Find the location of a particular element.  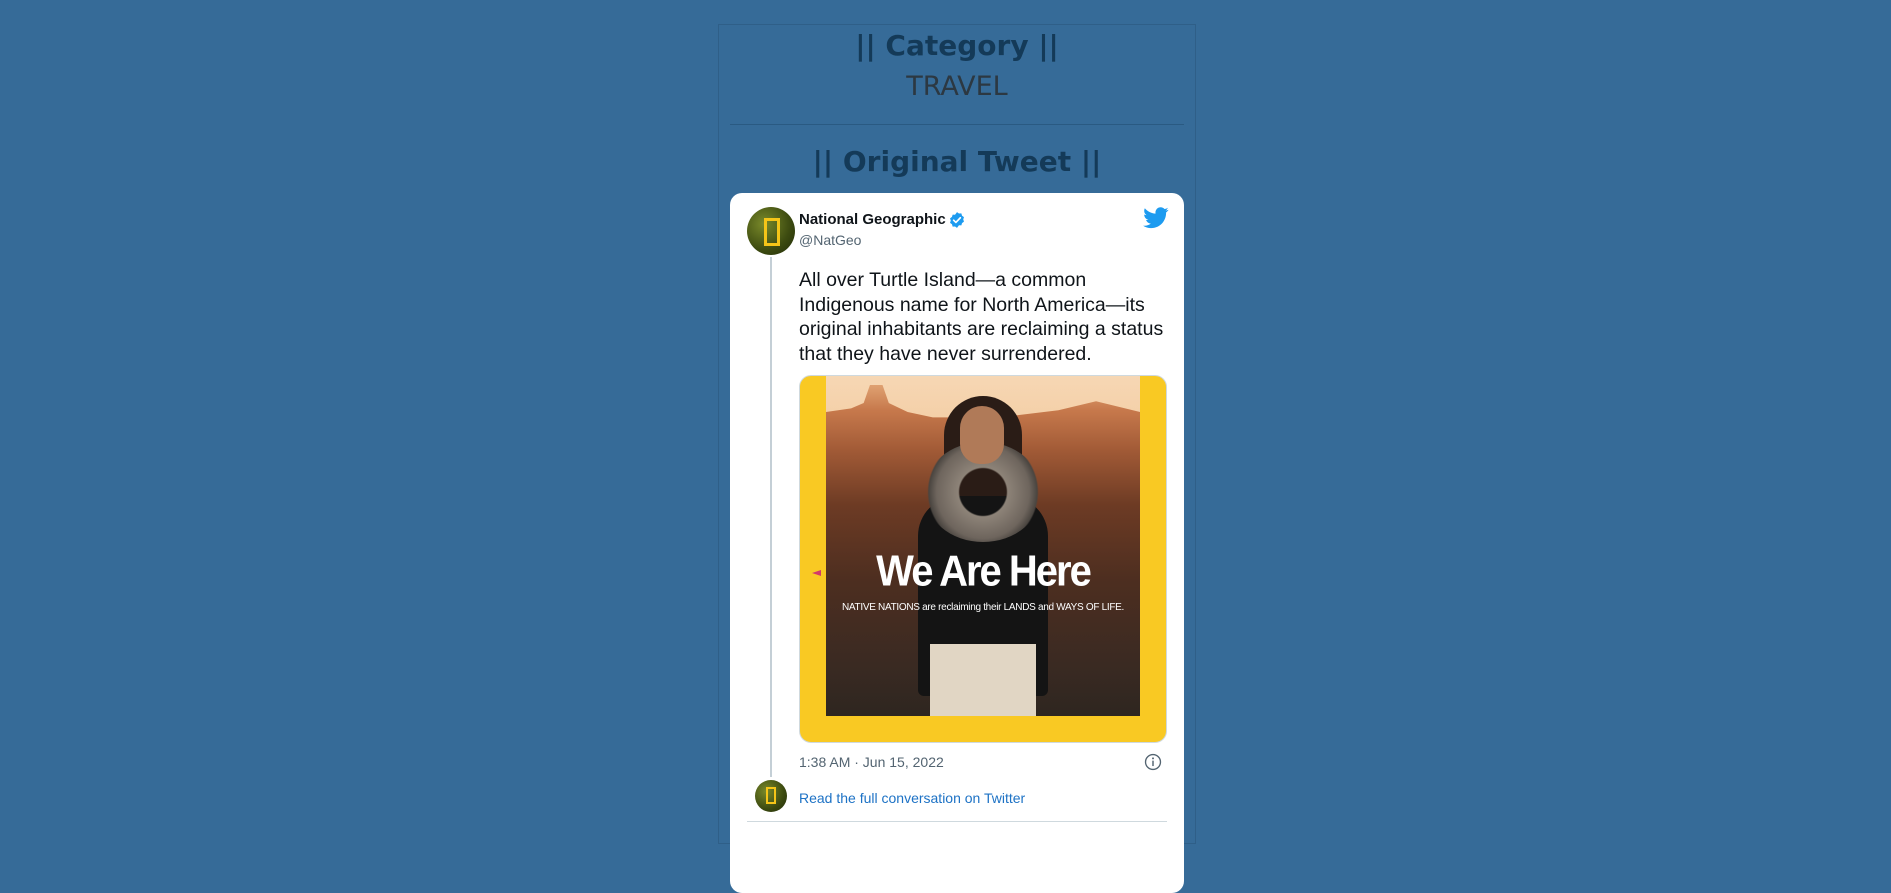

card-divider is located at coordinates (957, 821).